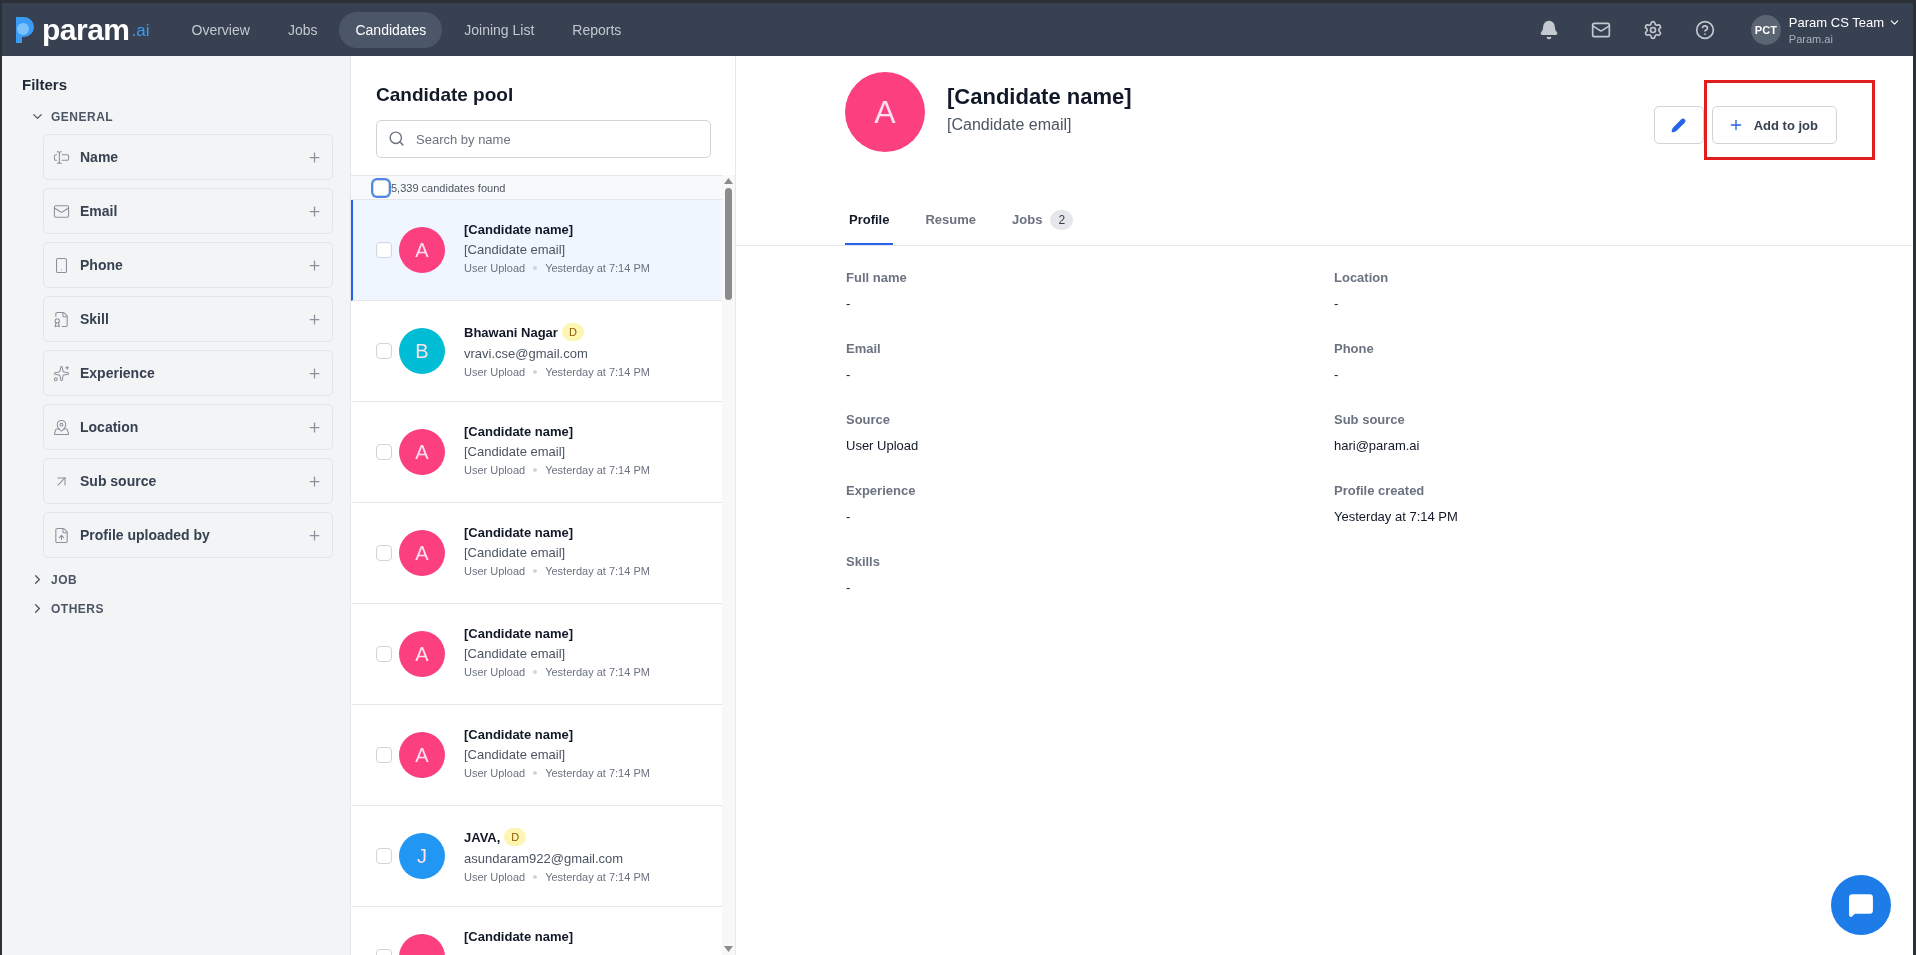 The height and width of the screenshot is (955, 1916). I want to click on field-value: User Upload, so click(883, 445).